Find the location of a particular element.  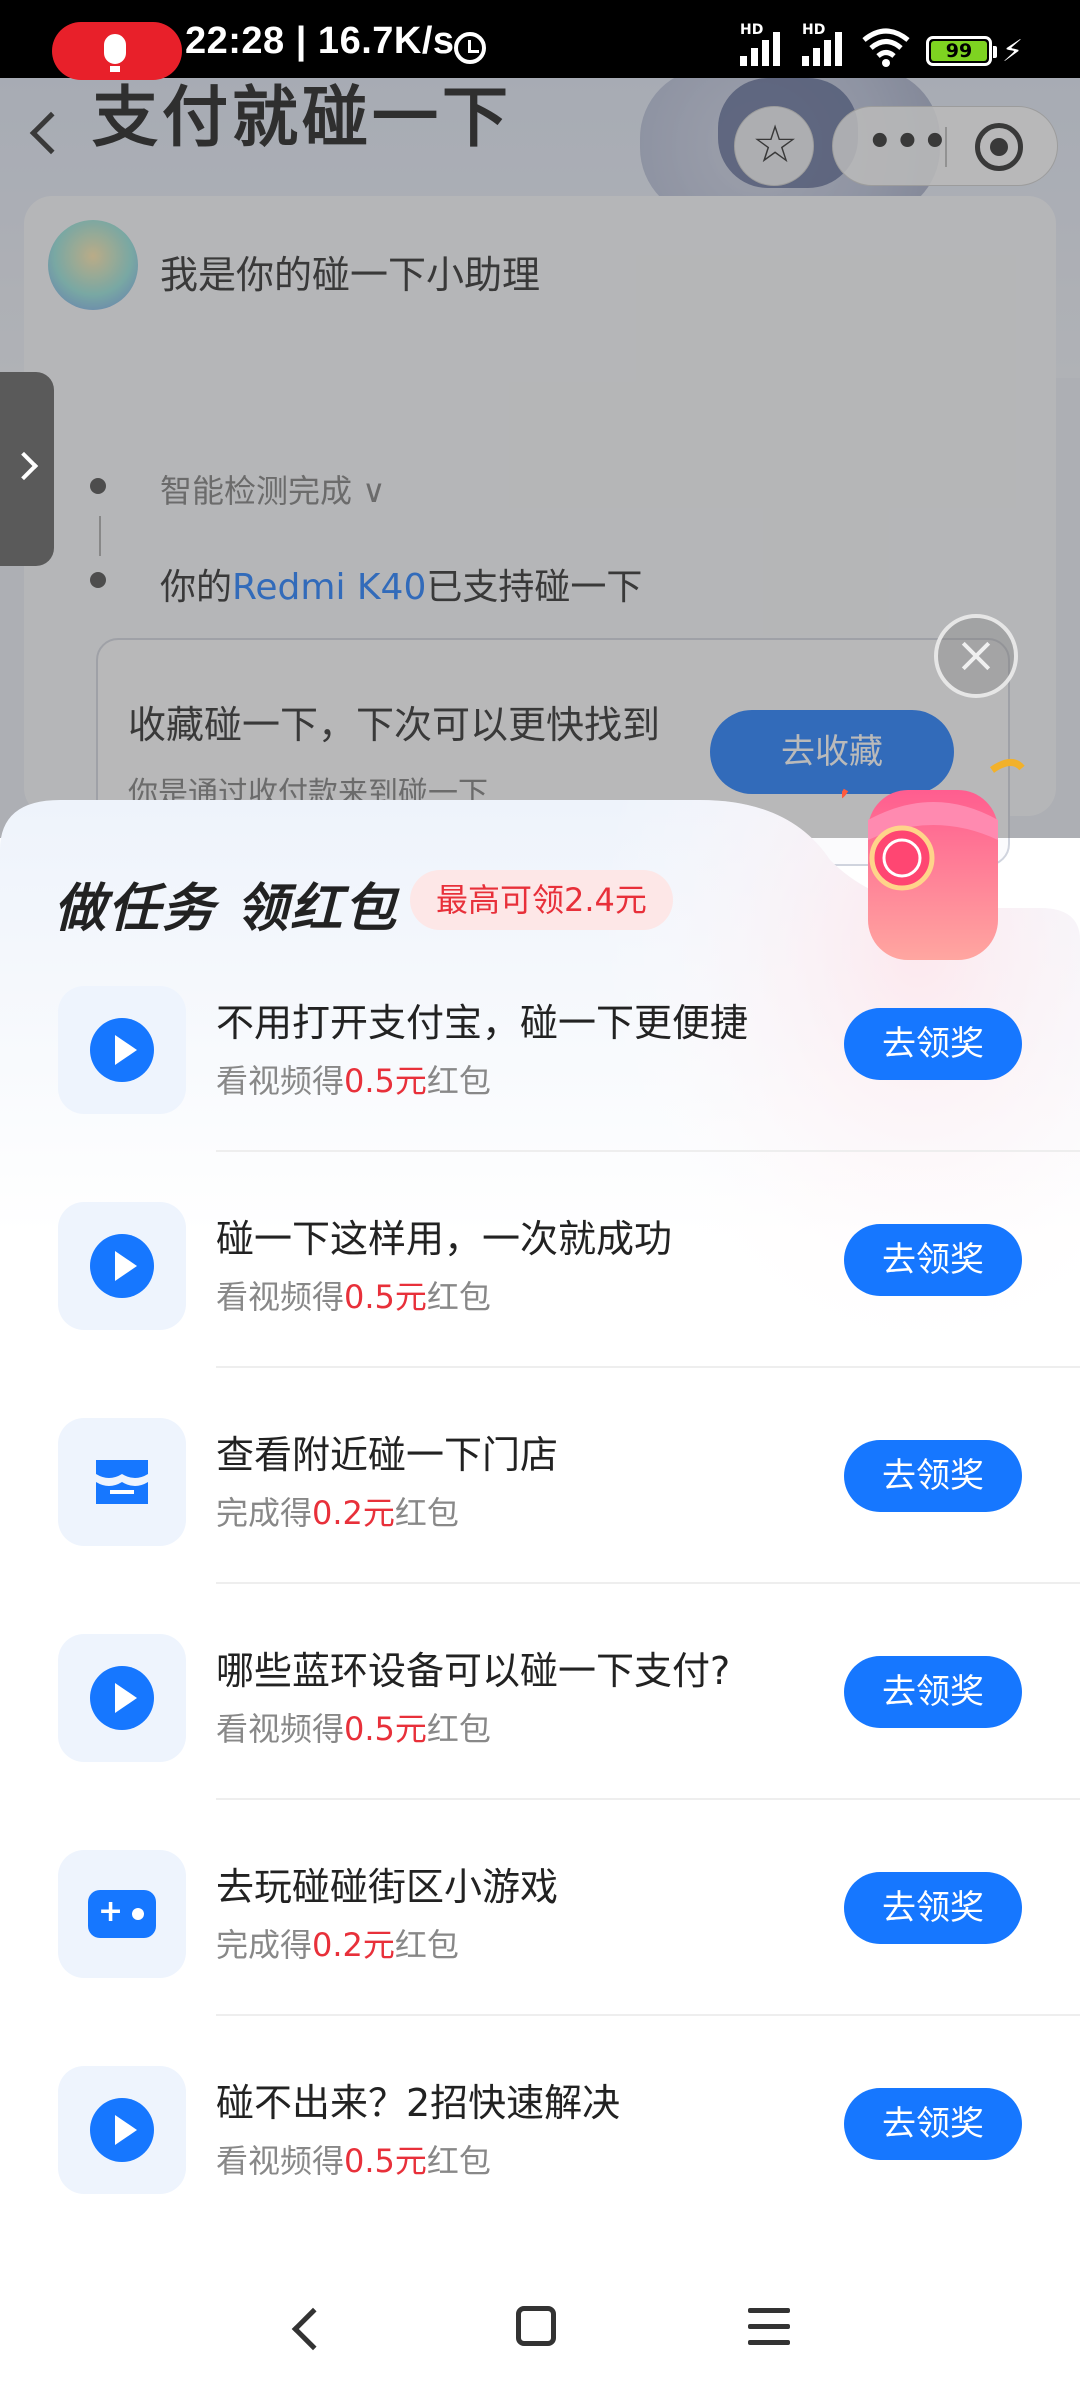

task-item: 碰一下这样用，一次就成功 看视频得0.5元红包 去领奖 is located at coordinates (540, 1310).